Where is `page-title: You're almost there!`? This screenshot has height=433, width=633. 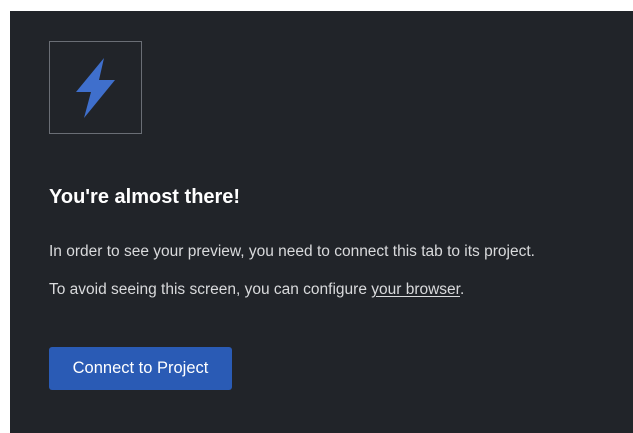 page-title: You're almost there! is located at coordinates (145, 197).